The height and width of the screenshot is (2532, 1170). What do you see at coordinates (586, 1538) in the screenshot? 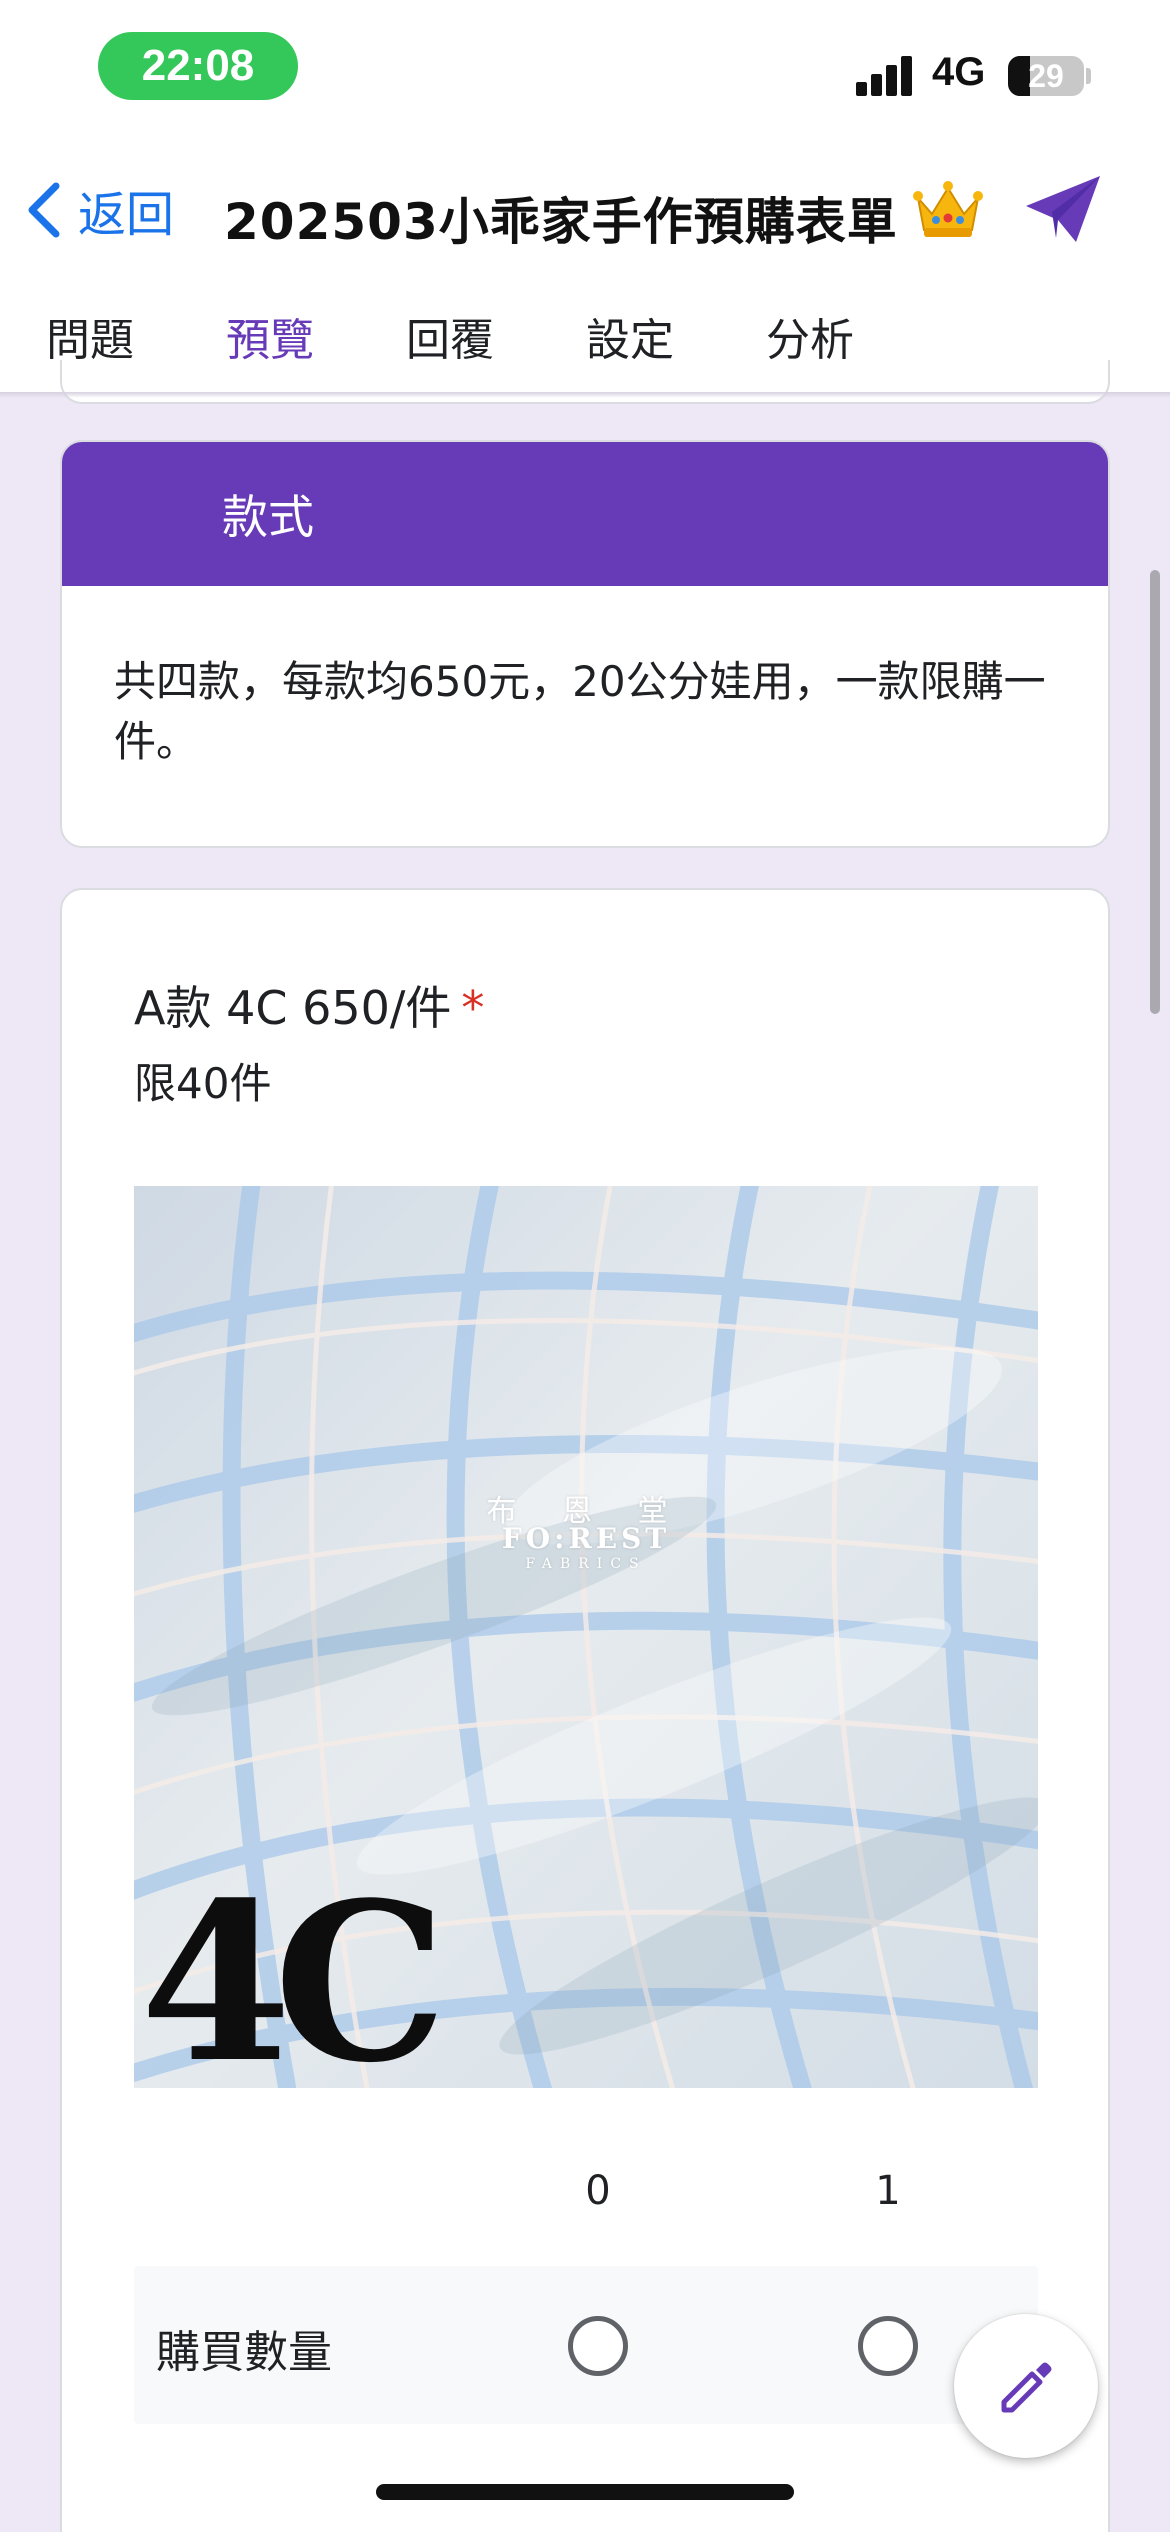
I see `watermark-brand: FO:REST` at bounding box center [586, 1538].